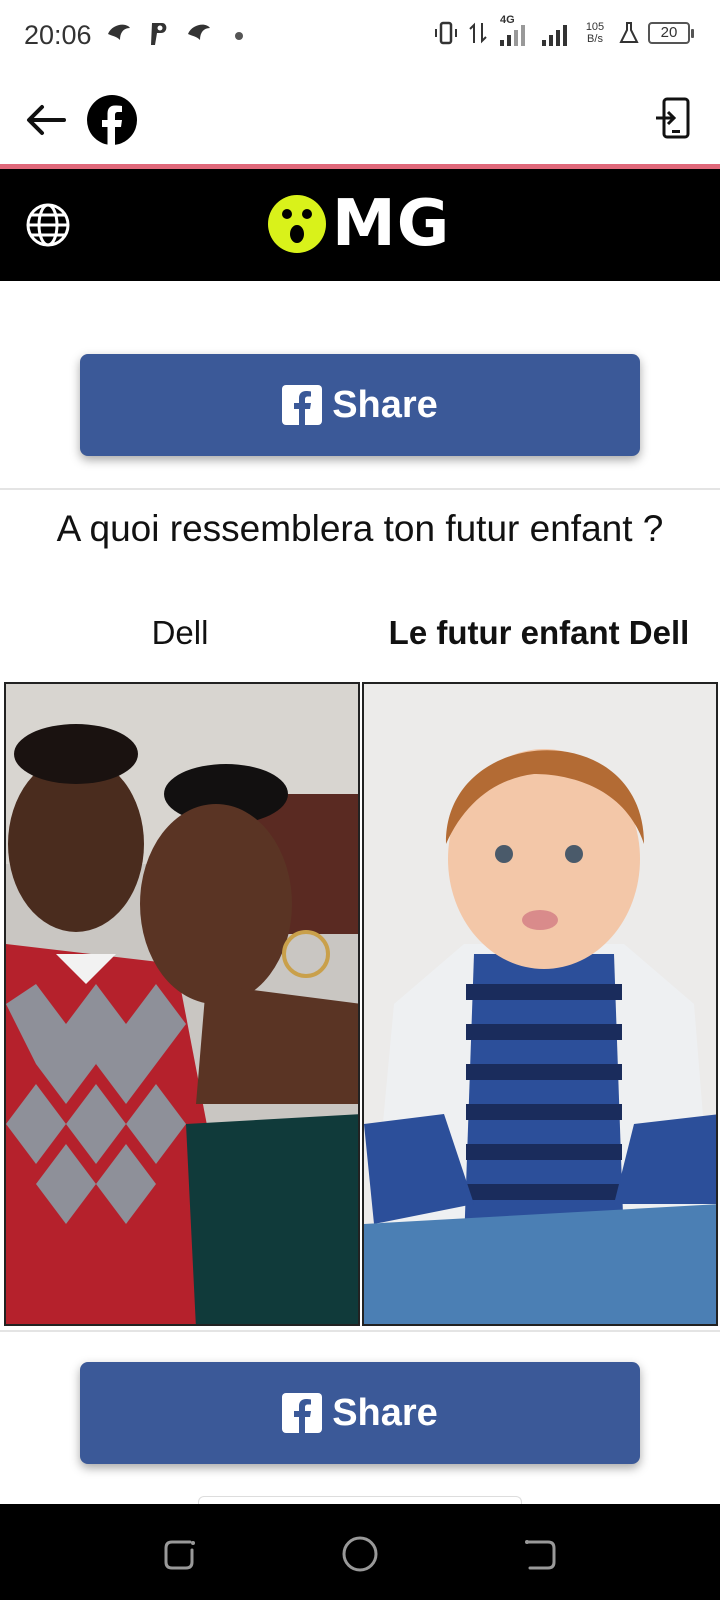 Image resolution: width=720 pixels, height=1600 pixels. Describe the element at coordinates (595, 39) in the screenshot. I see `speed-unit: B/s` at that location.